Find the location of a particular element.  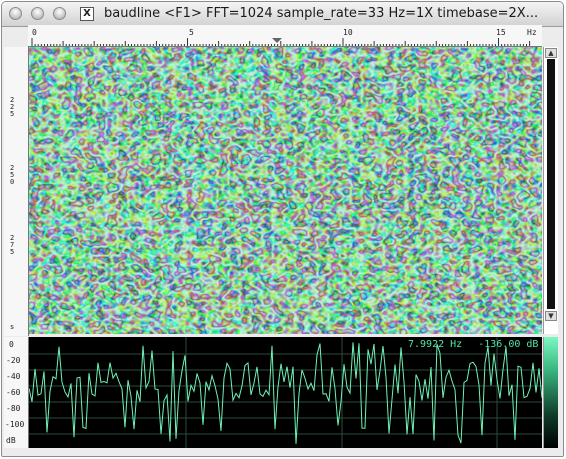

readout-db: -136.00 dB is located at coordinates (508, 344).